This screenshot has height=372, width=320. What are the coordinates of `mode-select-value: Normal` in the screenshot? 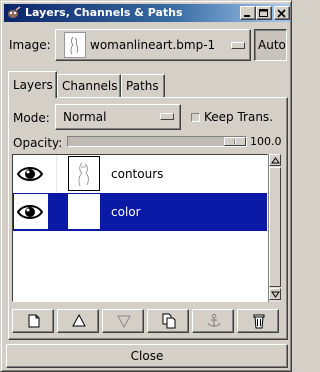 It's located at (85, 117).